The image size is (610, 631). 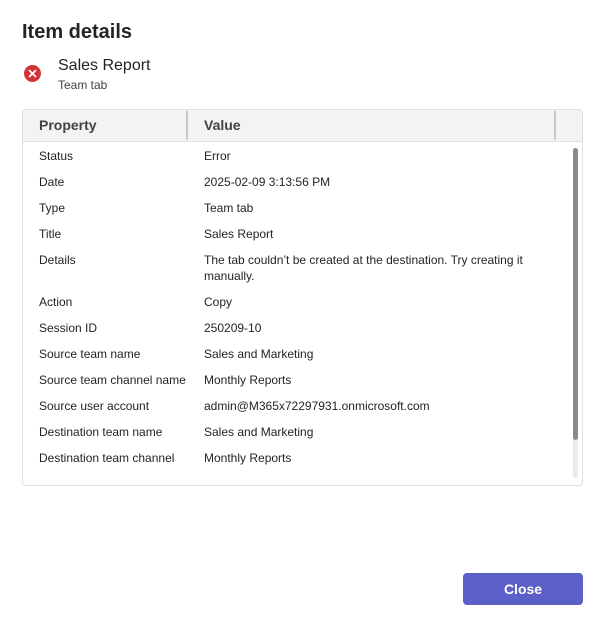 I want to click on row-property: Details, so click(x=57, y=260).